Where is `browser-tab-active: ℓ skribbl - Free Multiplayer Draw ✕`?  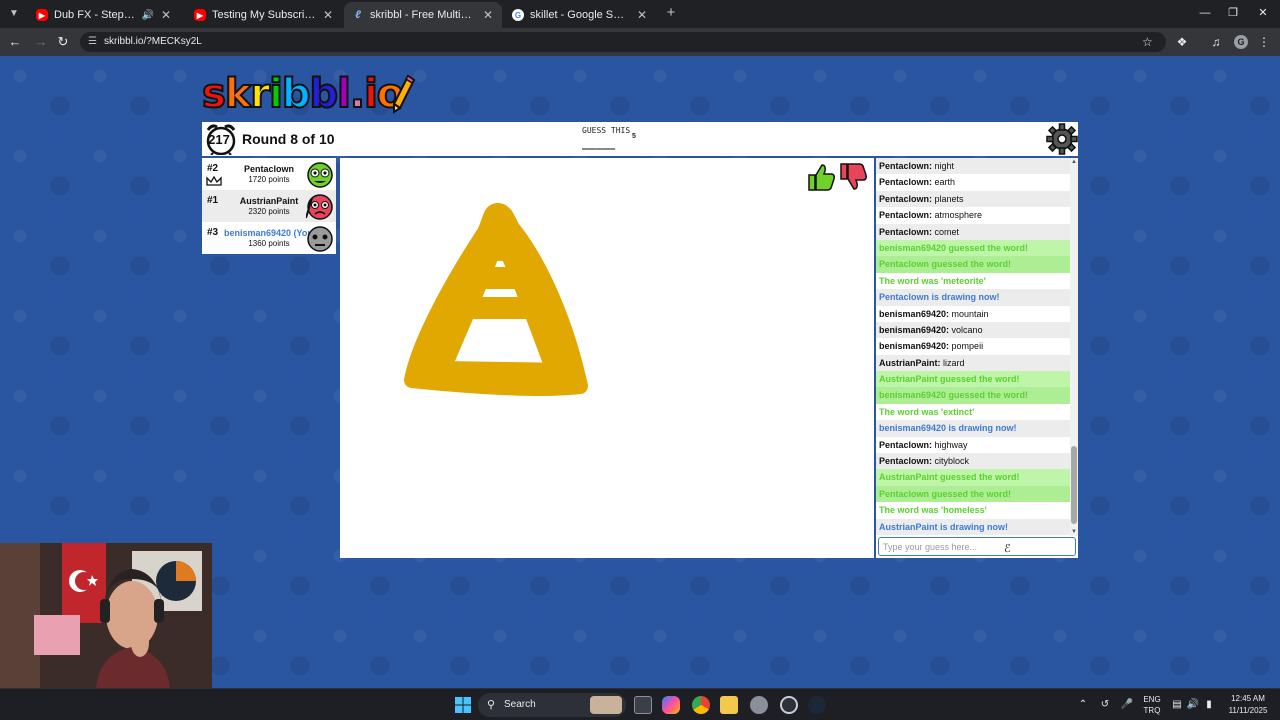 browser-tab-active: ℓ skribbl - Free Multiplayer Draw ✕ is located at coordinates (423, 15).